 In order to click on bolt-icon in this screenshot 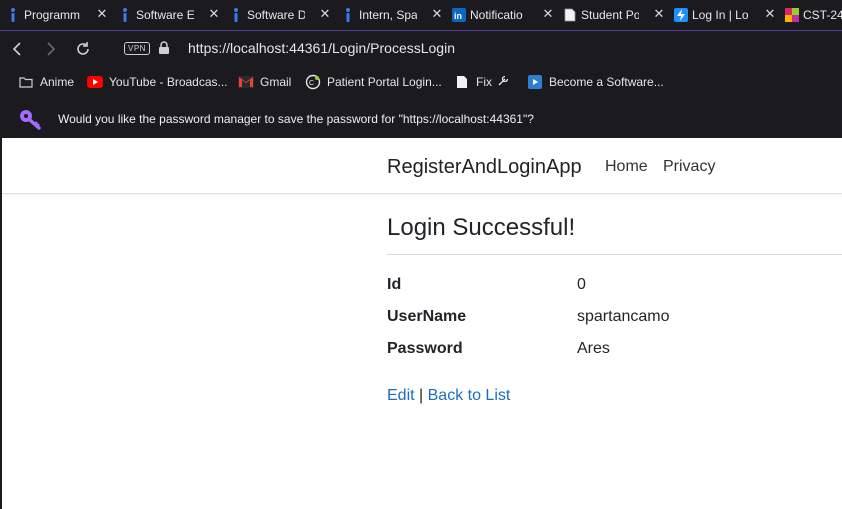, I will do `click(681, 15)`.